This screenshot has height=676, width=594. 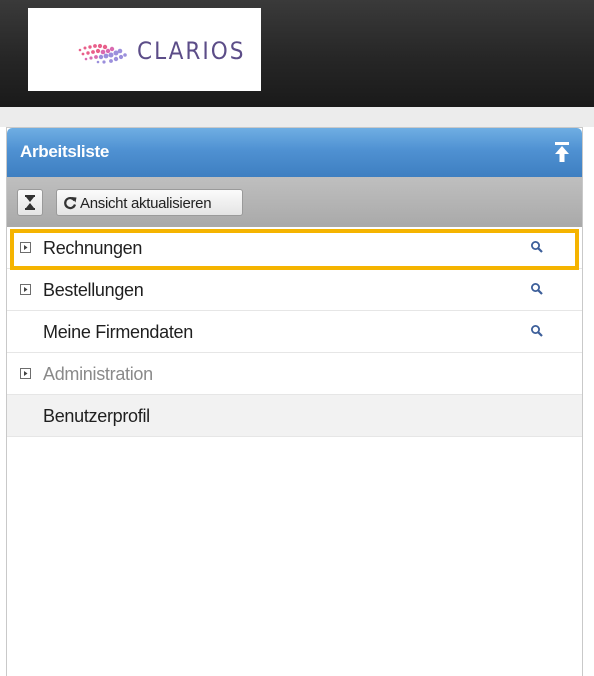 I want to click on refresh-view-label: Ansicht aktualisieren, so click(x=146, y=203).